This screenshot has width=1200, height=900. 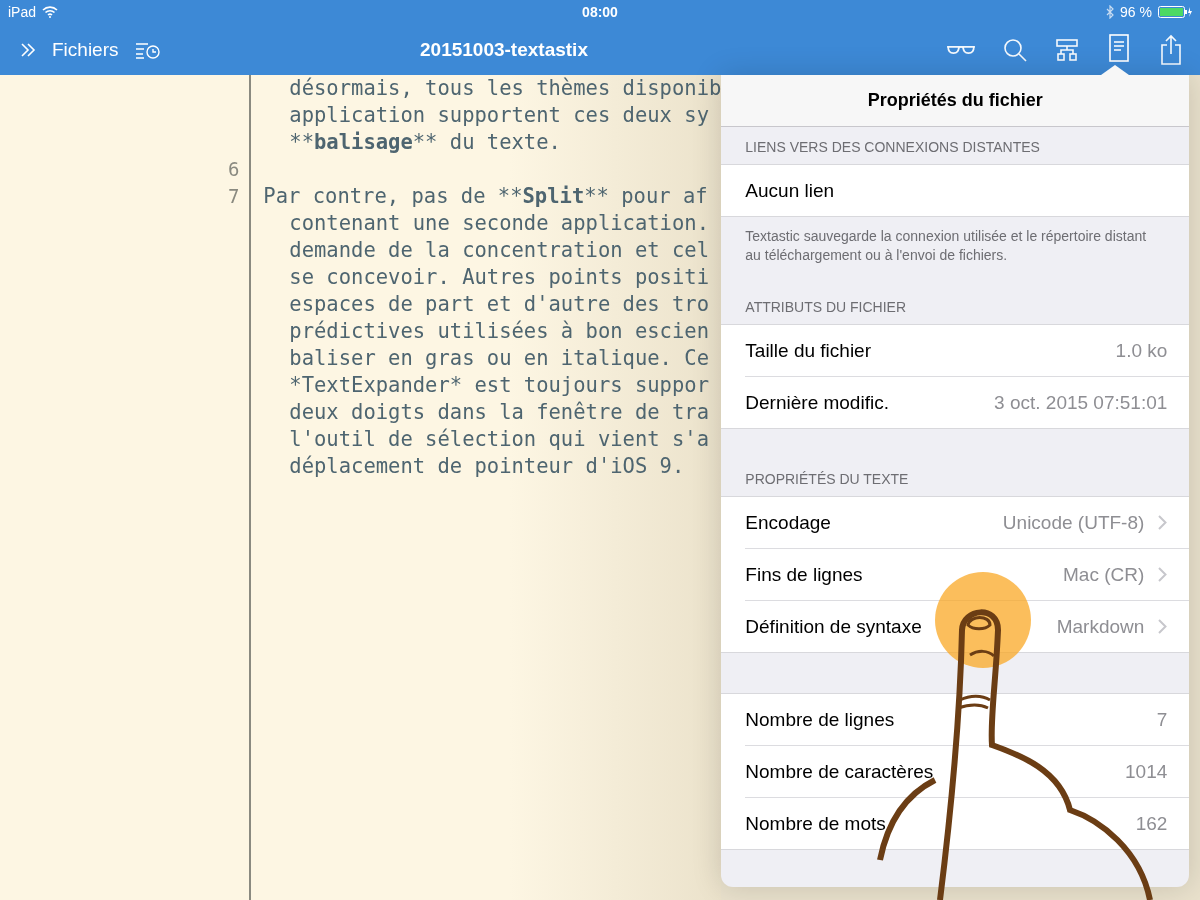 What do you see at coordinates (1073, 522) in the screenshot?
I see `row-value: Unicode (UTF-8)` at bounding box center [1073, 522].